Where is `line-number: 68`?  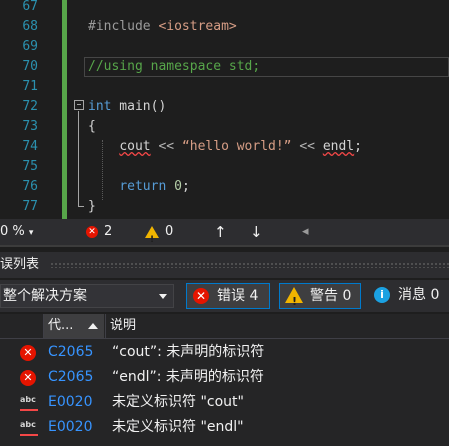 line-number: 68 is located at coordinates (30, 26).